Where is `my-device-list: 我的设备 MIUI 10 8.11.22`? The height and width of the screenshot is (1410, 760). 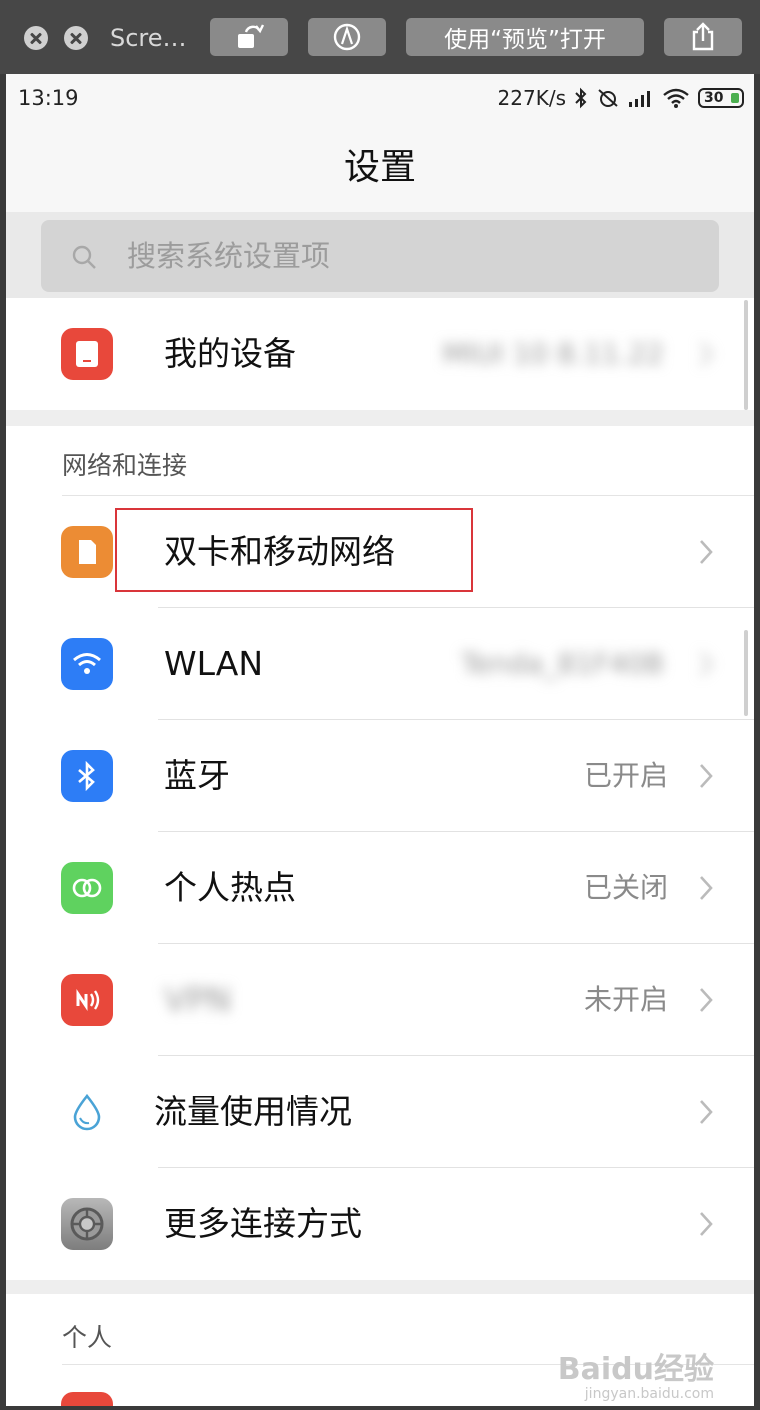
my-device-list: 我的设备 MIUI 10 8.11.22 is located at coordinates (380, 354).